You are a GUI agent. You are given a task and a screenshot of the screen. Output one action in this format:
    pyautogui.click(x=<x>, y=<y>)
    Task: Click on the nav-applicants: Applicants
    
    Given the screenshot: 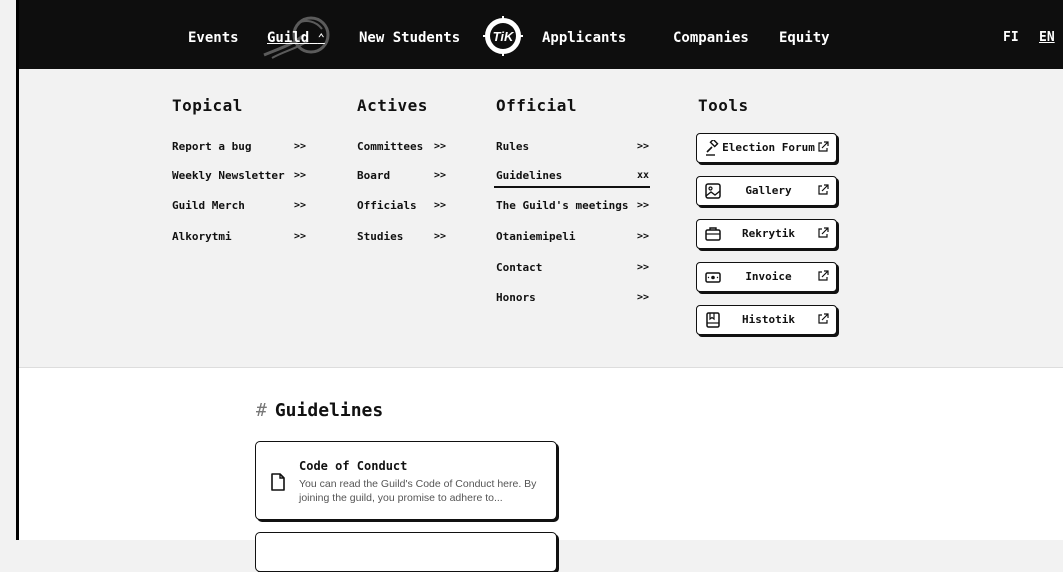 What is the action you would take?
    pyautogui.click(x=584, y=38)
    